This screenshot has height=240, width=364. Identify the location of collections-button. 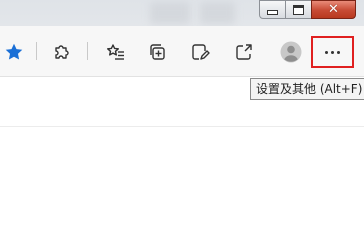
(157, 52).